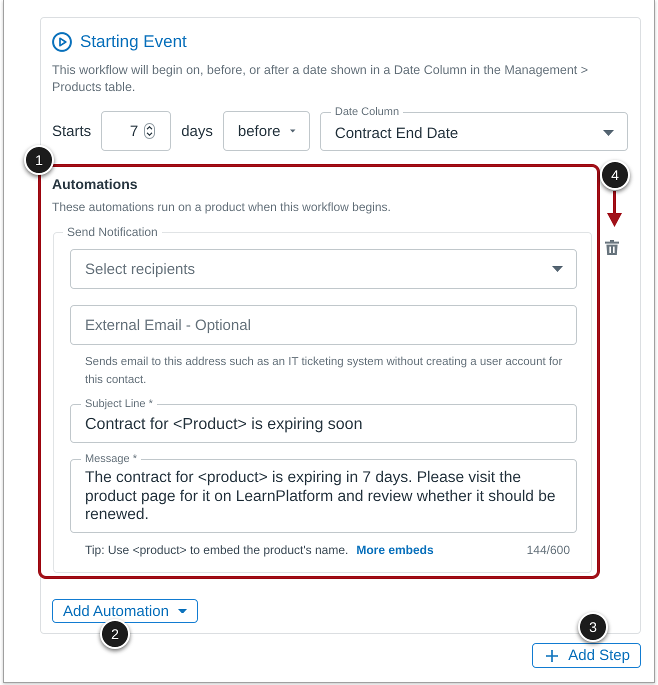 The image size is (658, 685). I want to click on timing-select: before, so click(266, 131).